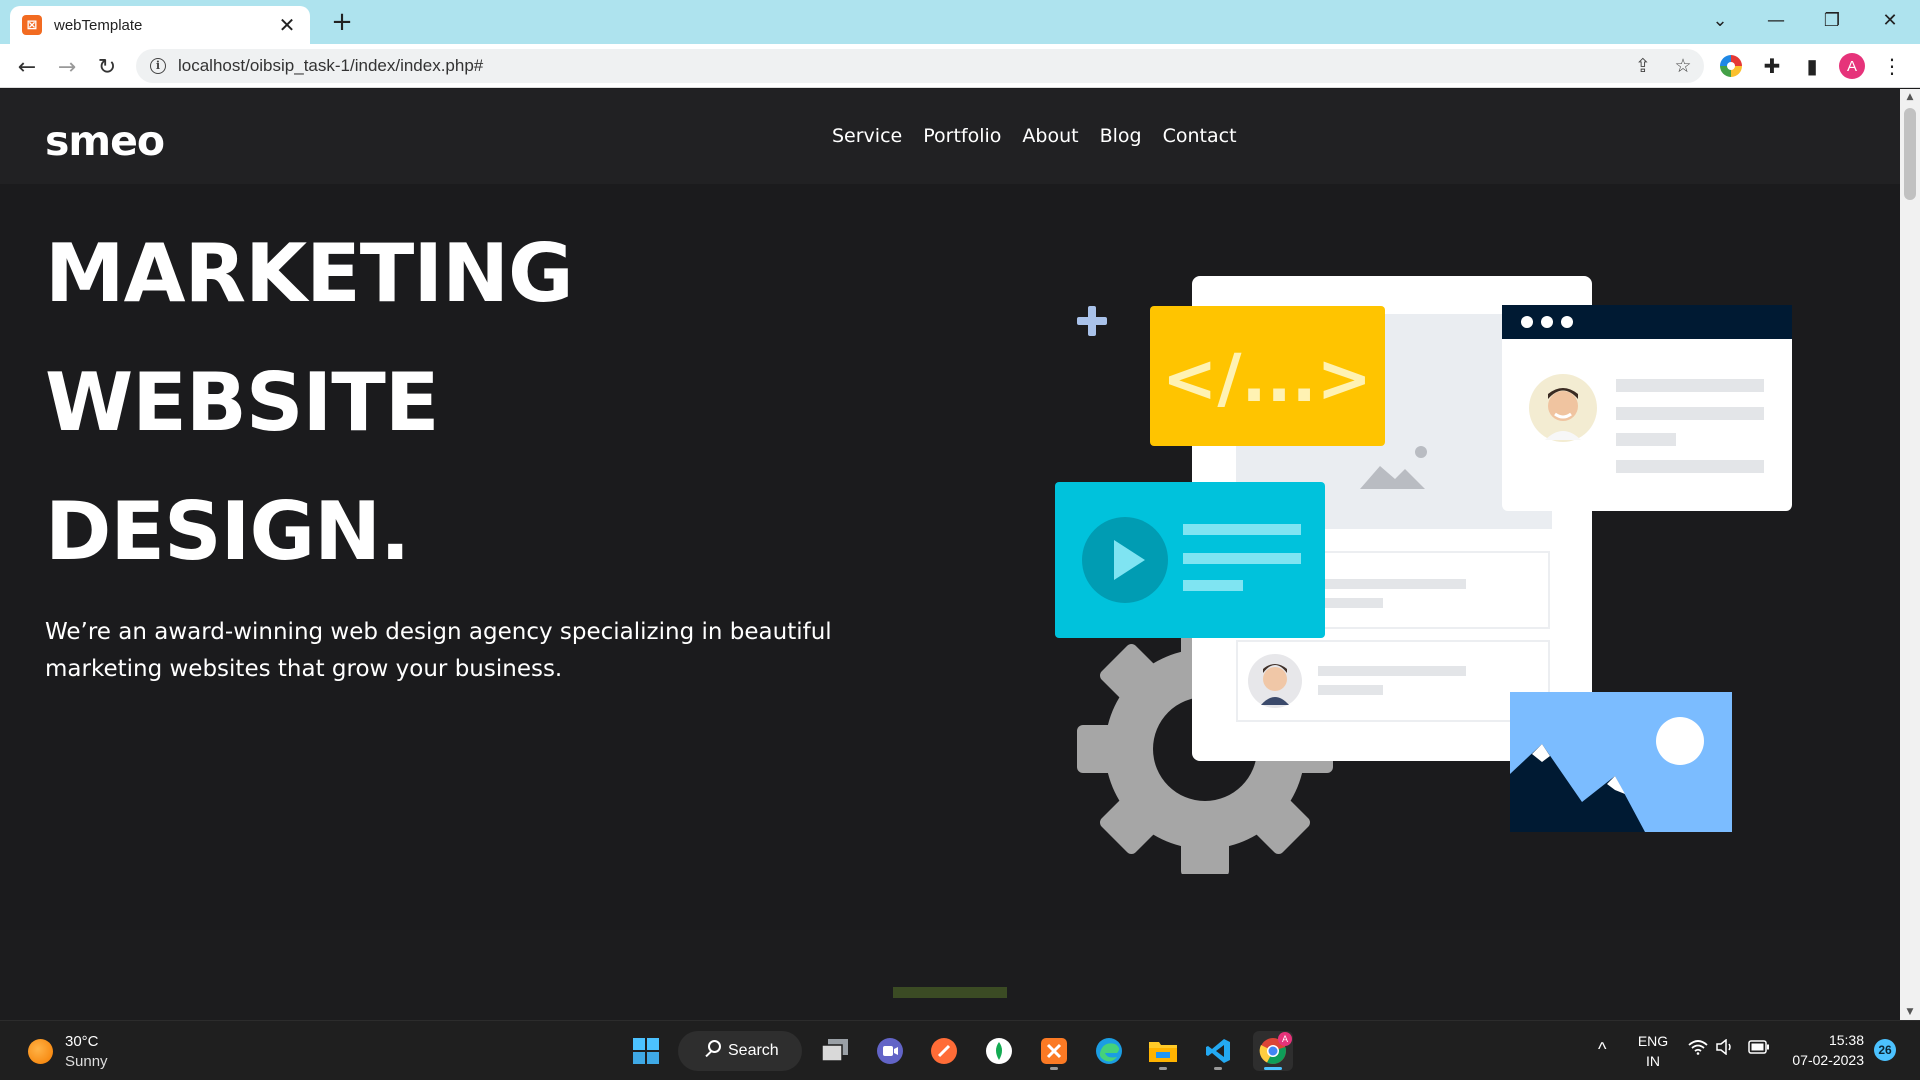 This screenshot has height=1080, width=1920. Describe the element at coordinates (1273, 1051) in the screenshot. I see `chrome-icon: A` at that location.